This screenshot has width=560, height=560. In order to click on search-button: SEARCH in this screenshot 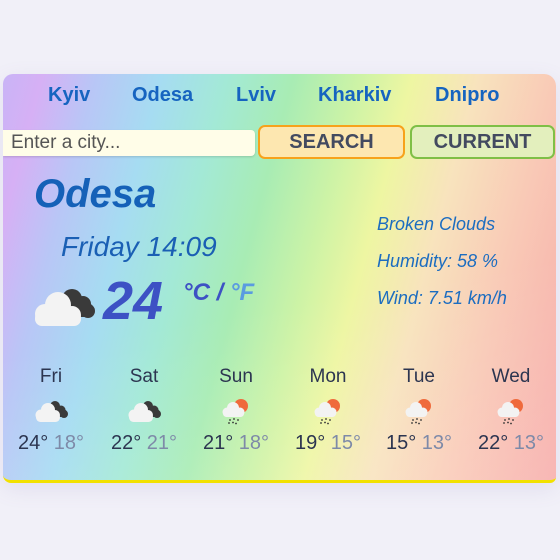, I will do `click(331, 142)`.